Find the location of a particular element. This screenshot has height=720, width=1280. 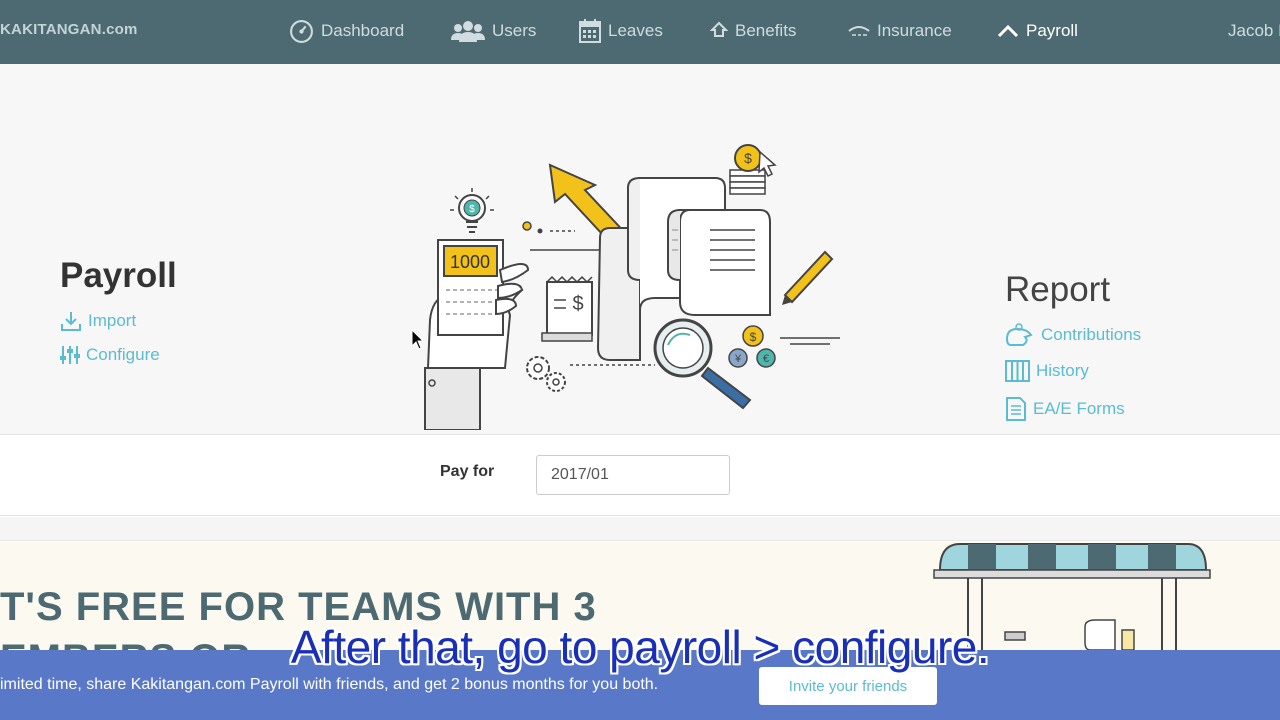

history-columns-icon is located at coordinates (1017, 371).